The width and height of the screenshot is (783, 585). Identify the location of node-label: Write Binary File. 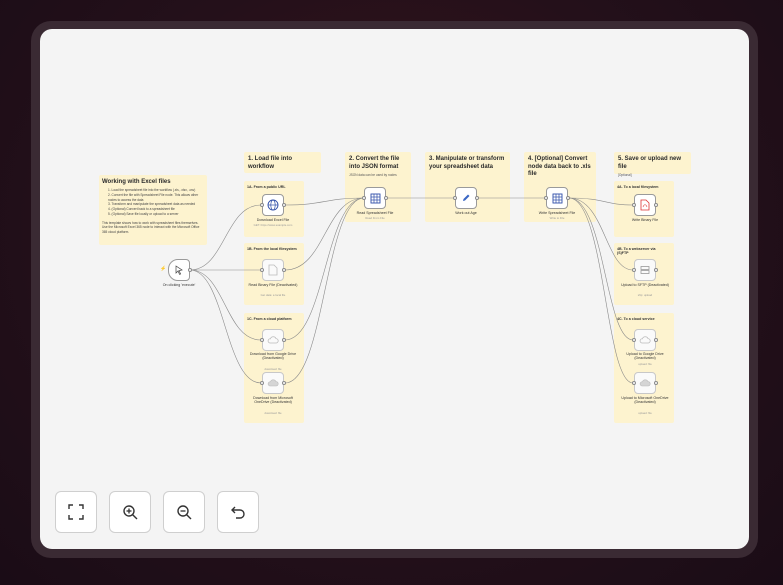
(645, 220).